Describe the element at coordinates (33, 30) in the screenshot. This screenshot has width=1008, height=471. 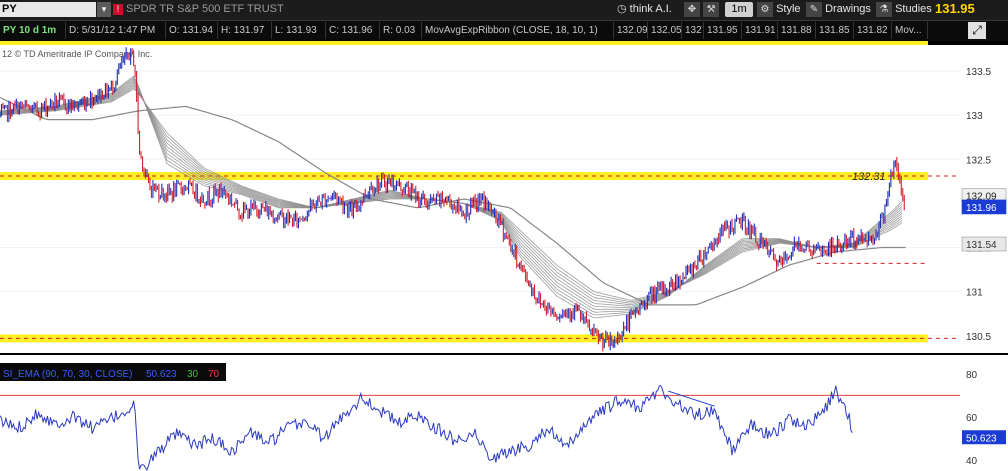
I see `period-cell: PY 10 d 1m` at that location.